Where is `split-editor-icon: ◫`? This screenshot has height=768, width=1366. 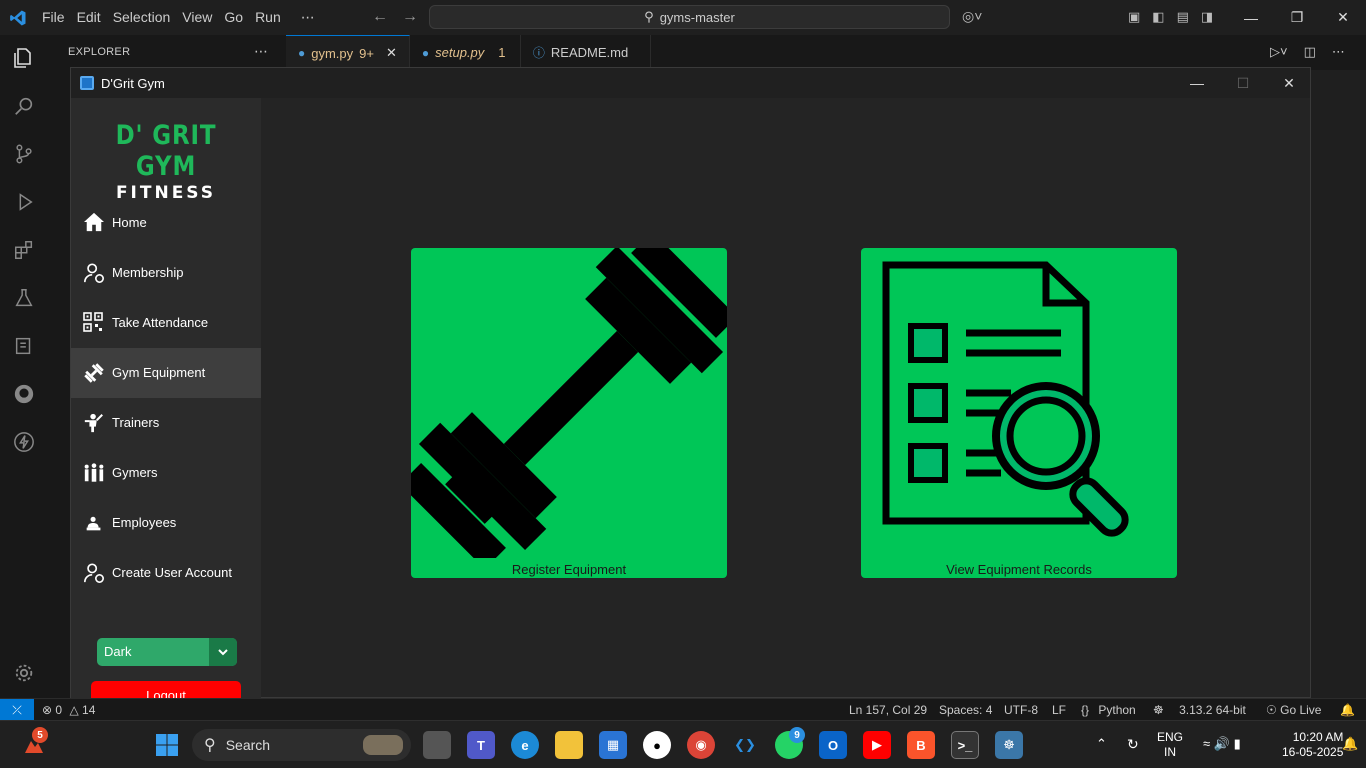 split-editor-icon: ◫ is located at coordinates (1310, 52).